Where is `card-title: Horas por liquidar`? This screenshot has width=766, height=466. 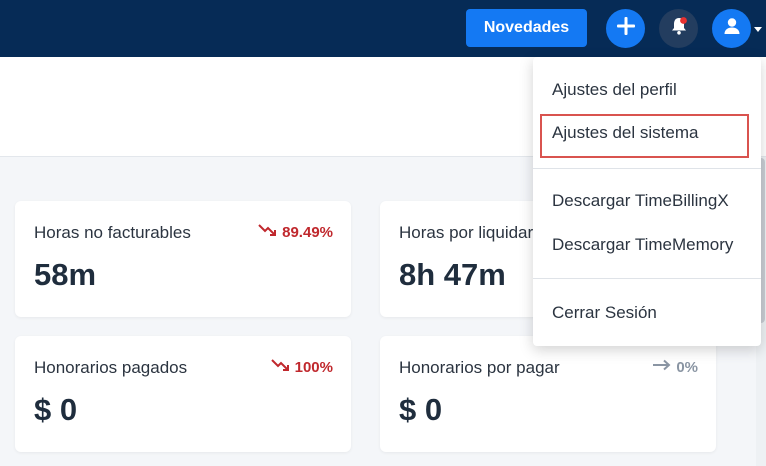 card-title: Horas por liquidar is located at coordinates (466, 232).